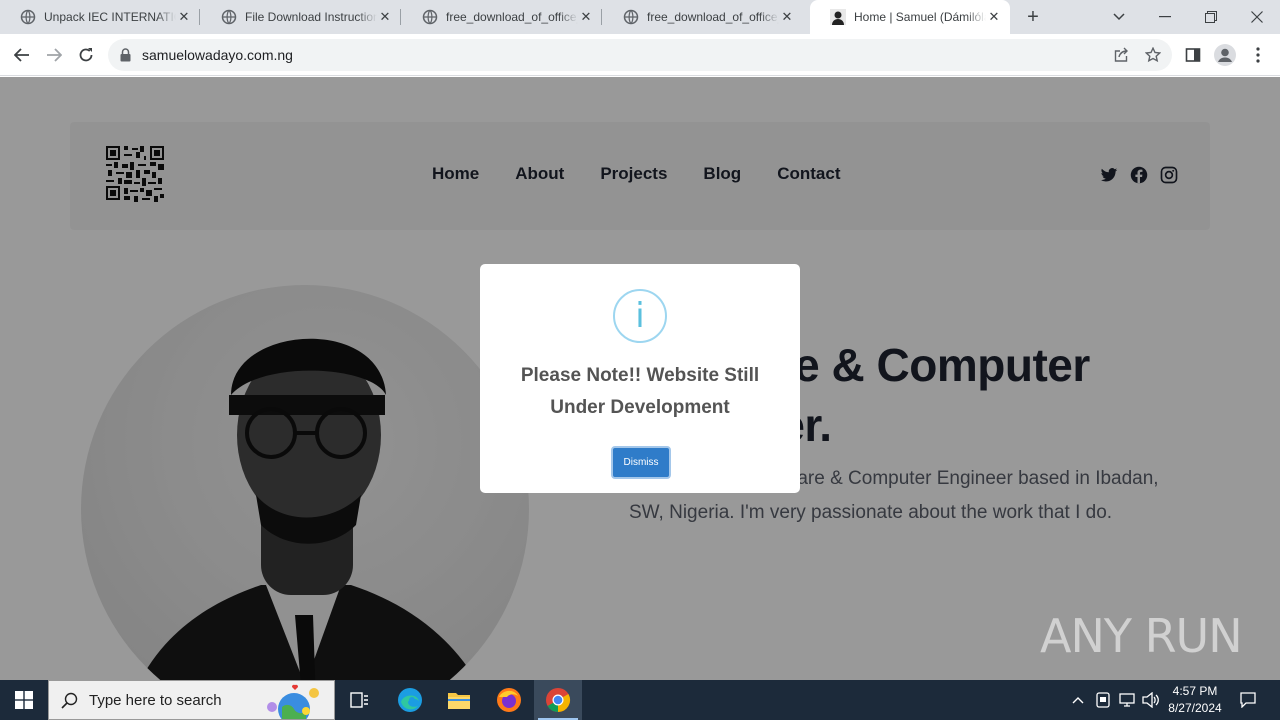 The image size is (1280, 720). Describe the element at coordinates (1033, 17) in the screenshot. I see `new-tab-button: +` at that location.